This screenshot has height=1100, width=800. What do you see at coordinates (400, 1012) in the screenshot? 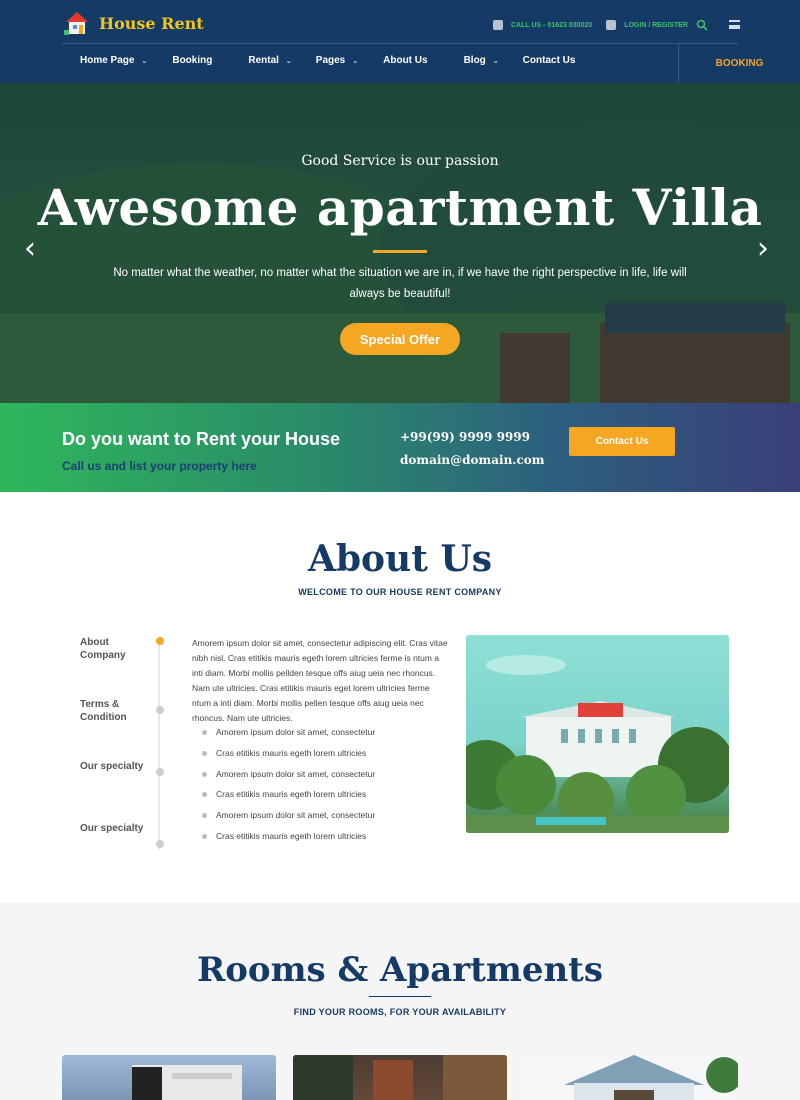
I see `rooms-subtitle: FIND YOUR ROOMS, FOR YOUR AVAILABILITY` at bounding box center [400, 1012].